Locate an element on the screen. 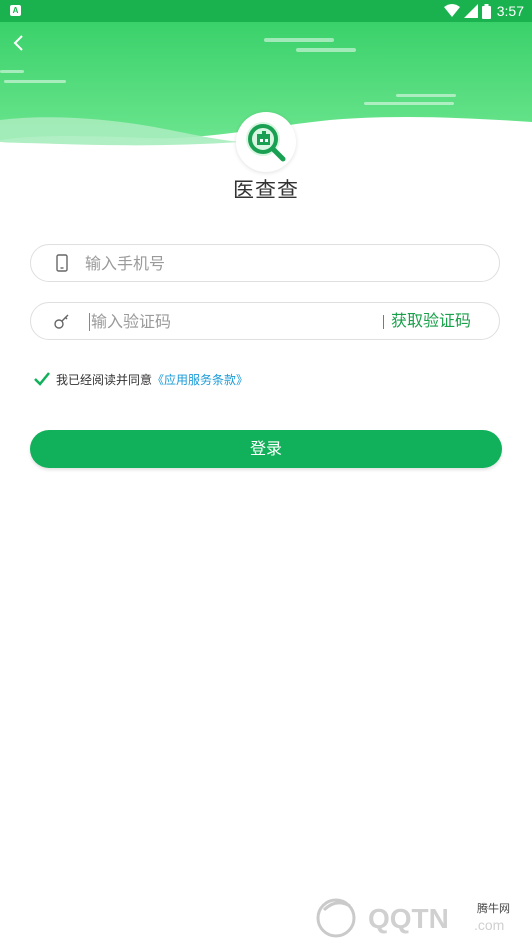  key-icon is located at coordinates (61, 321).